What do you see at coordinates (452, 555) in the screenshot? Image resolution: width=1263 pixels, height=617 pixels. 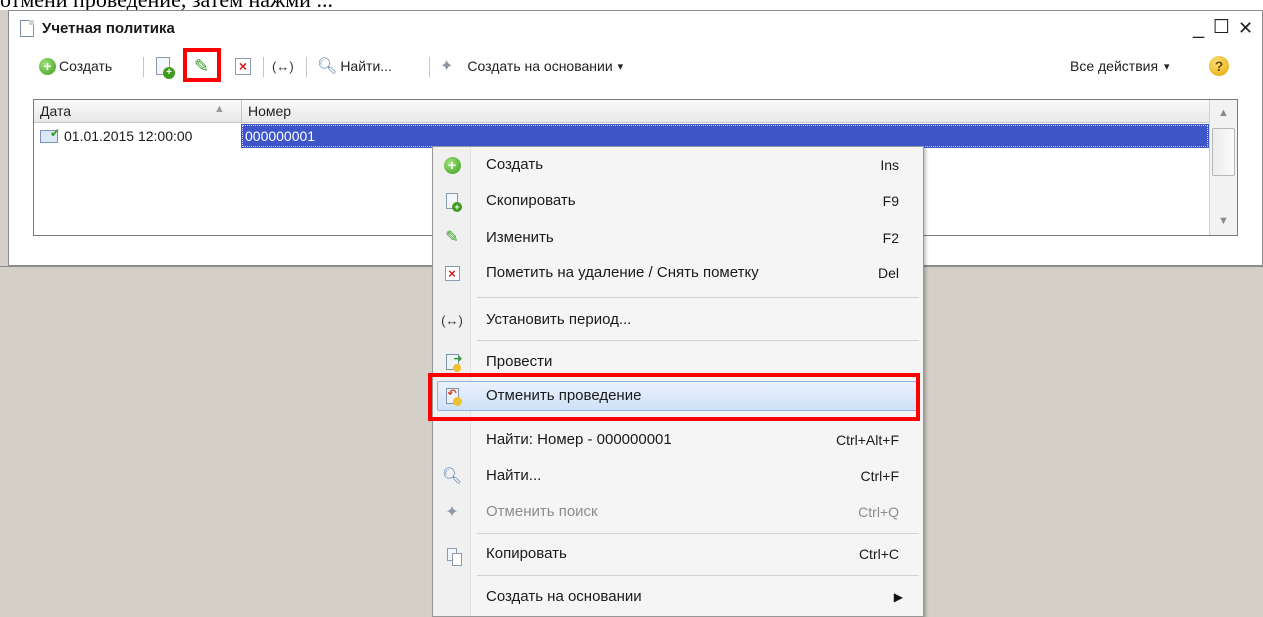 I see `copy-clipboard-icon` at bounding box center [452, 555].